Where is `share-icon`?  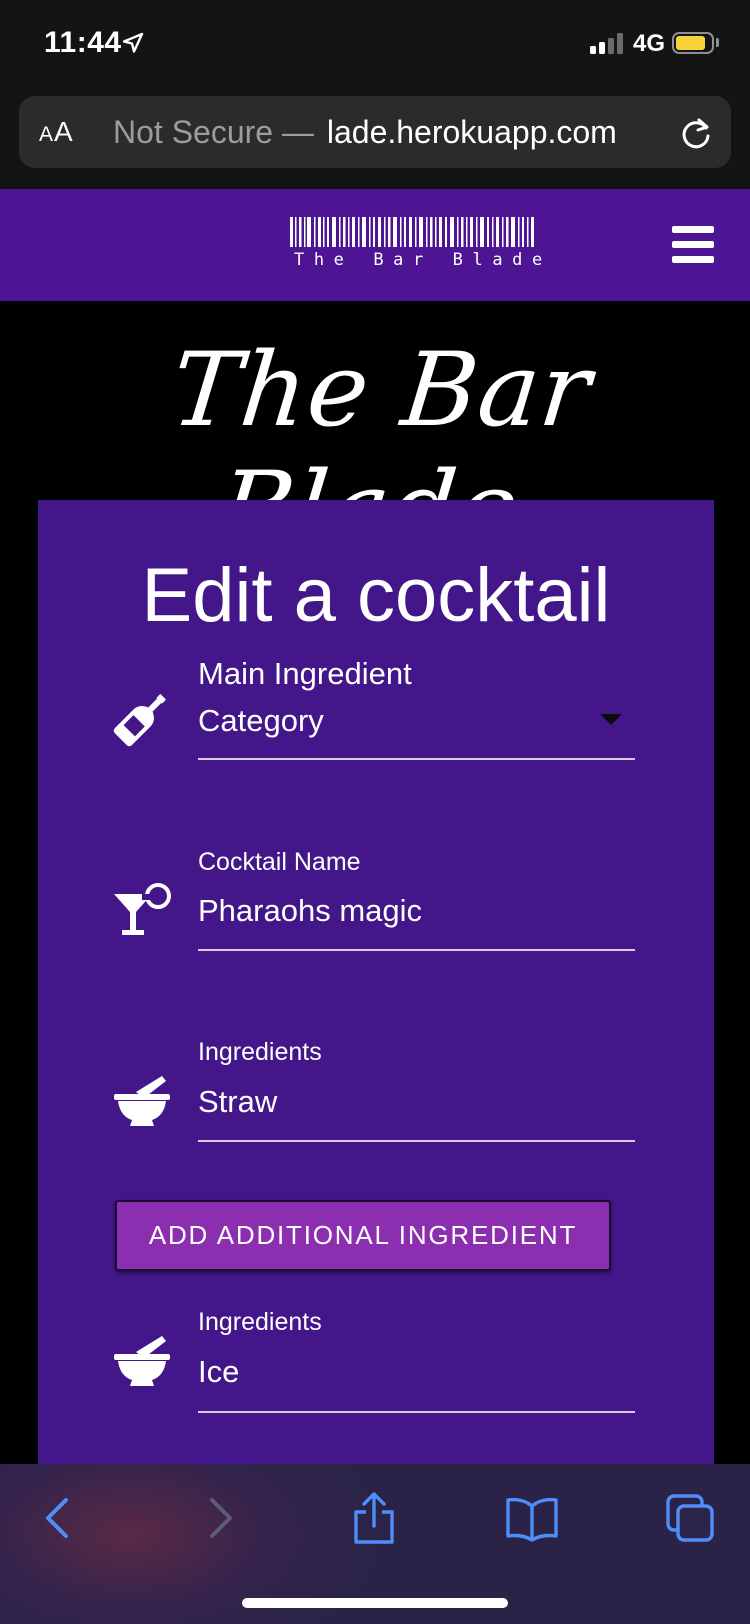
share-icon is located at coordinates (374, 1518).